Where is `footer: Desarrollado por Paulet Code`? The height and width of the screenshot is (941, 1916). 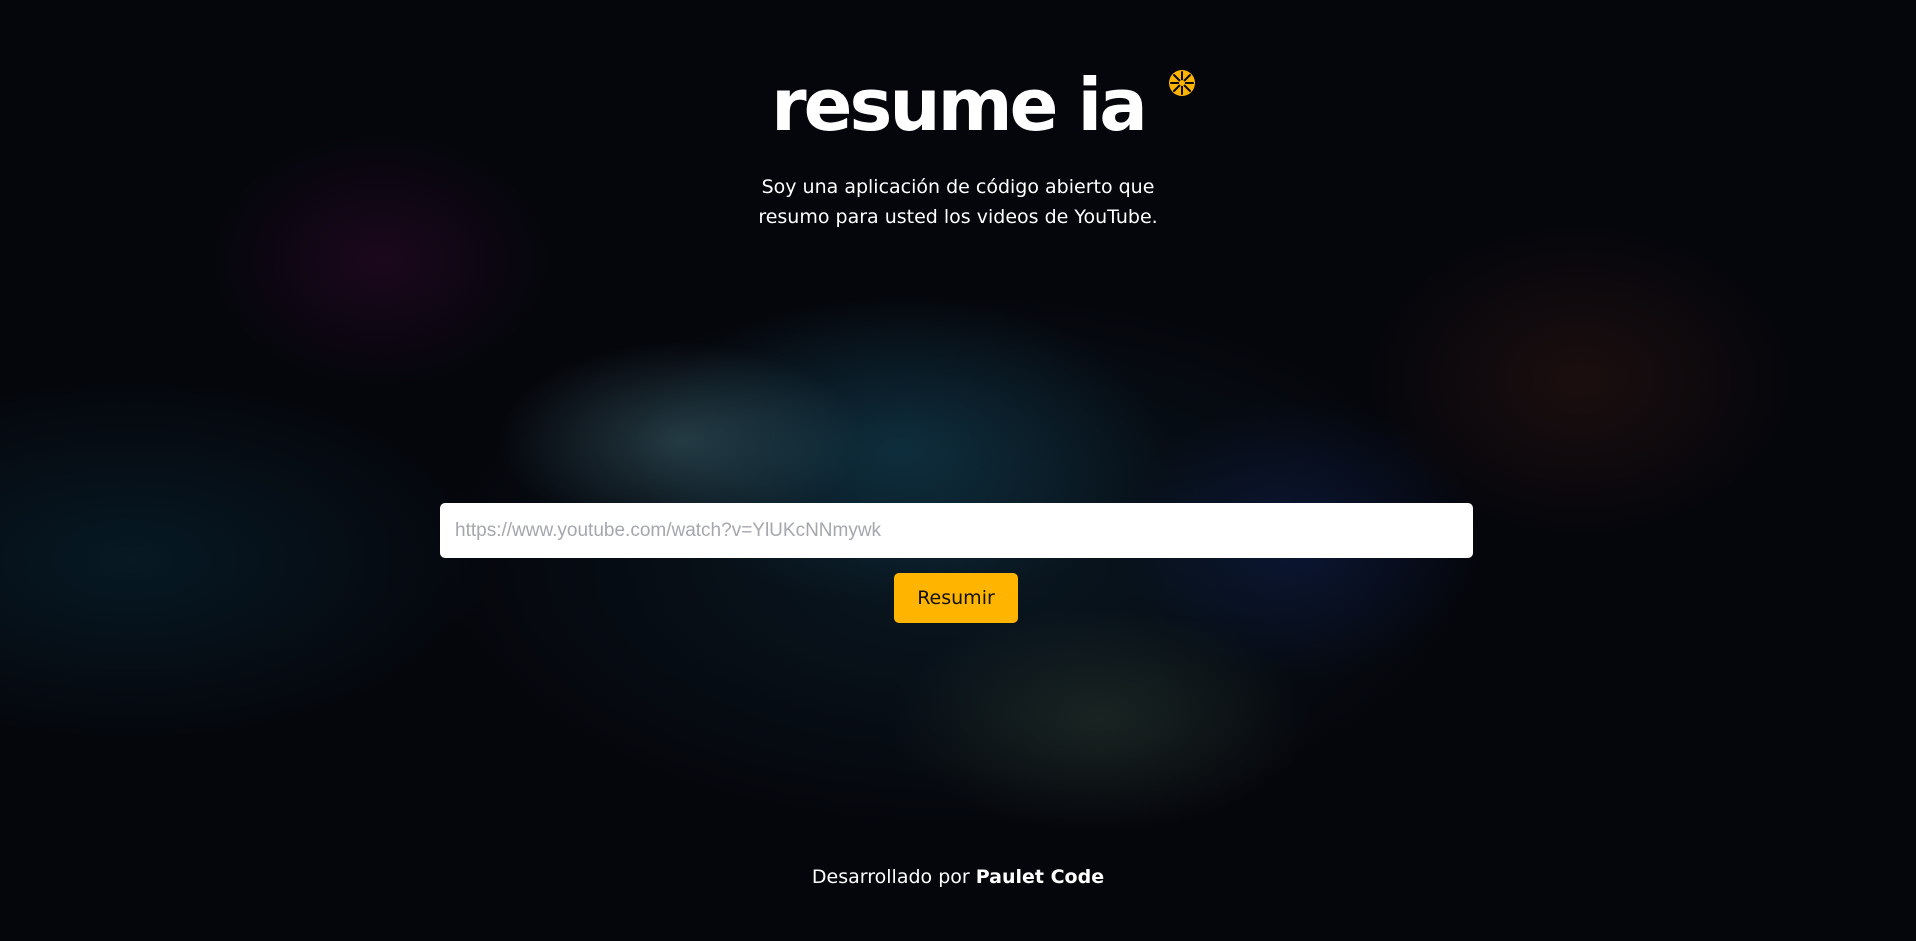
footer: Desarrollado por Paulet Code is located at coordinates (958, 877).